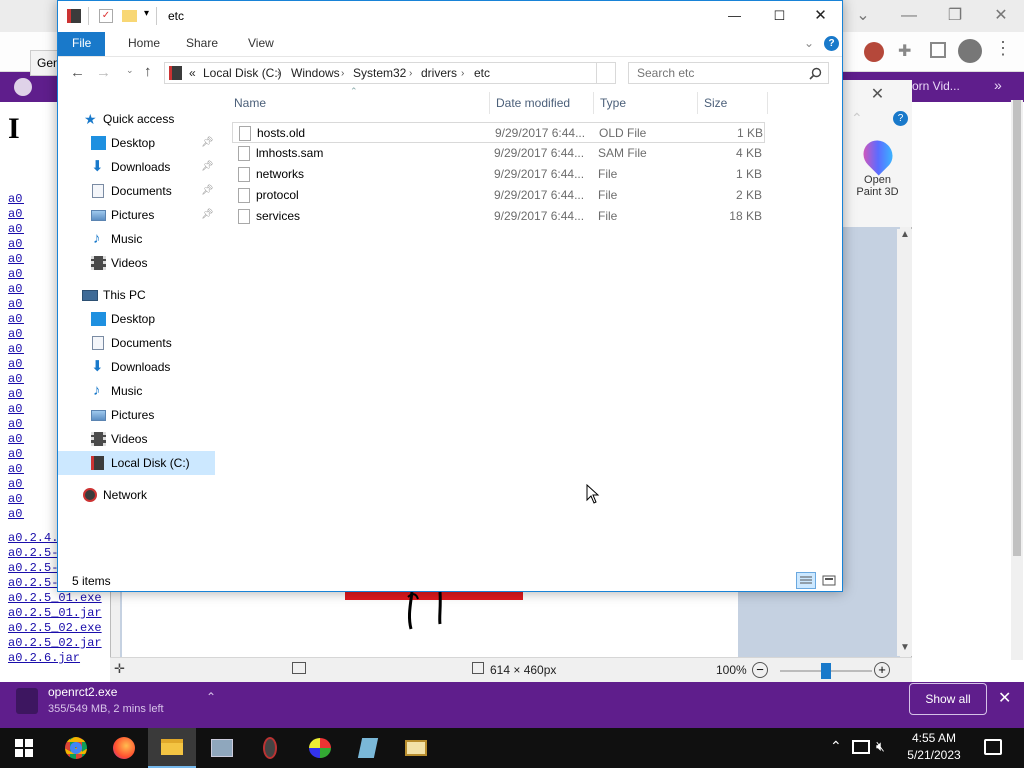  I want to click on show-all-button: Show all, so click(948, 699).